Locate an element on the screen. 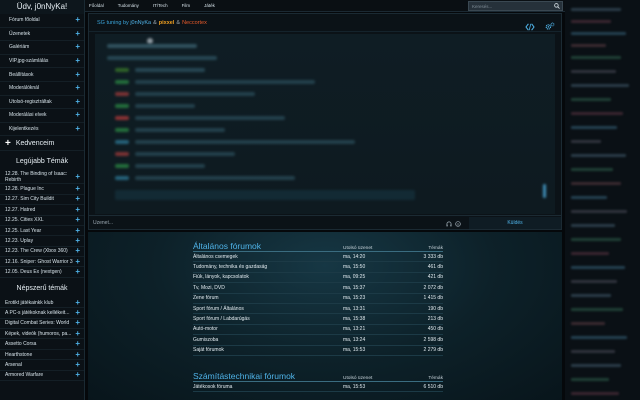 The width and height of the screenshot is (640, 400). top-nav-bar: Főoldal Tudomány IT/Tech Film Játék is located at coordinates (325, 6).